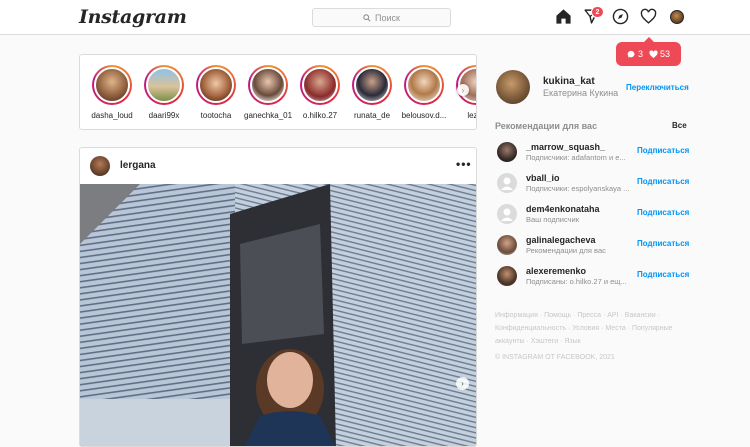 The height and width of the screenshot is (447, 750). I want to click on heart-filled-icon, so click(653, 53).